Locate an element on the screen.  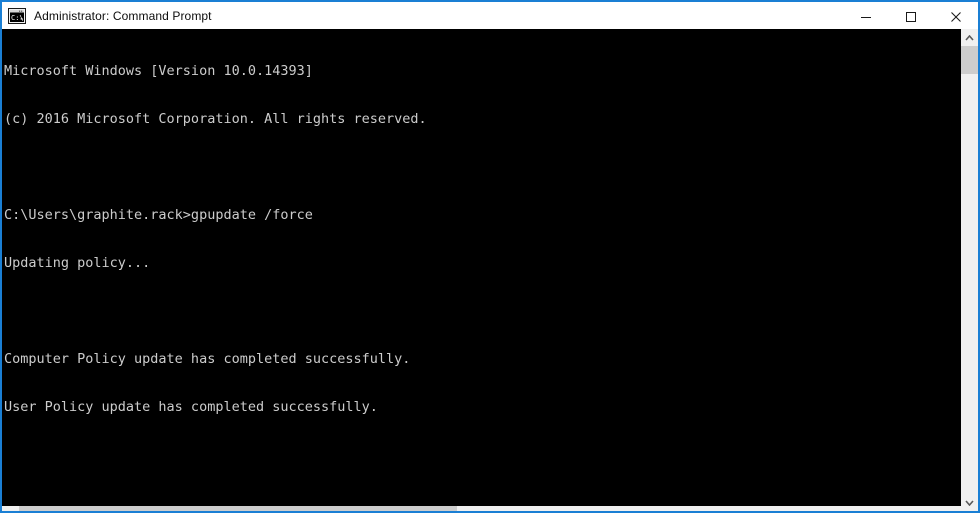
horizontal-scroll-right-button is located at coordinates (952, 508).